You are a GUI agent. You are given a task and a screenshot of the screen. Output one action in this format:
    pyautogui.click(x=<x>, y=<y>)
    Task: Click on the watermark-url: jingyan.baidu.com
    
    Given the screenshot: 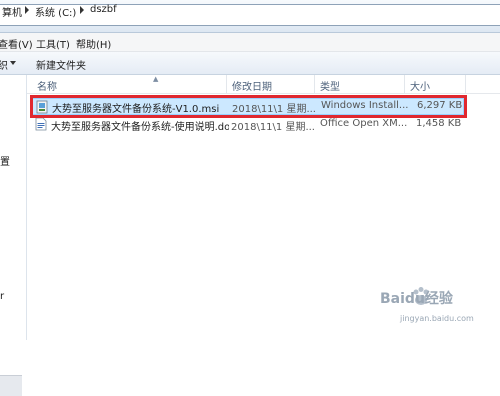 What is the action you would take?
    pyautogui.click(x=437, y=318)
    